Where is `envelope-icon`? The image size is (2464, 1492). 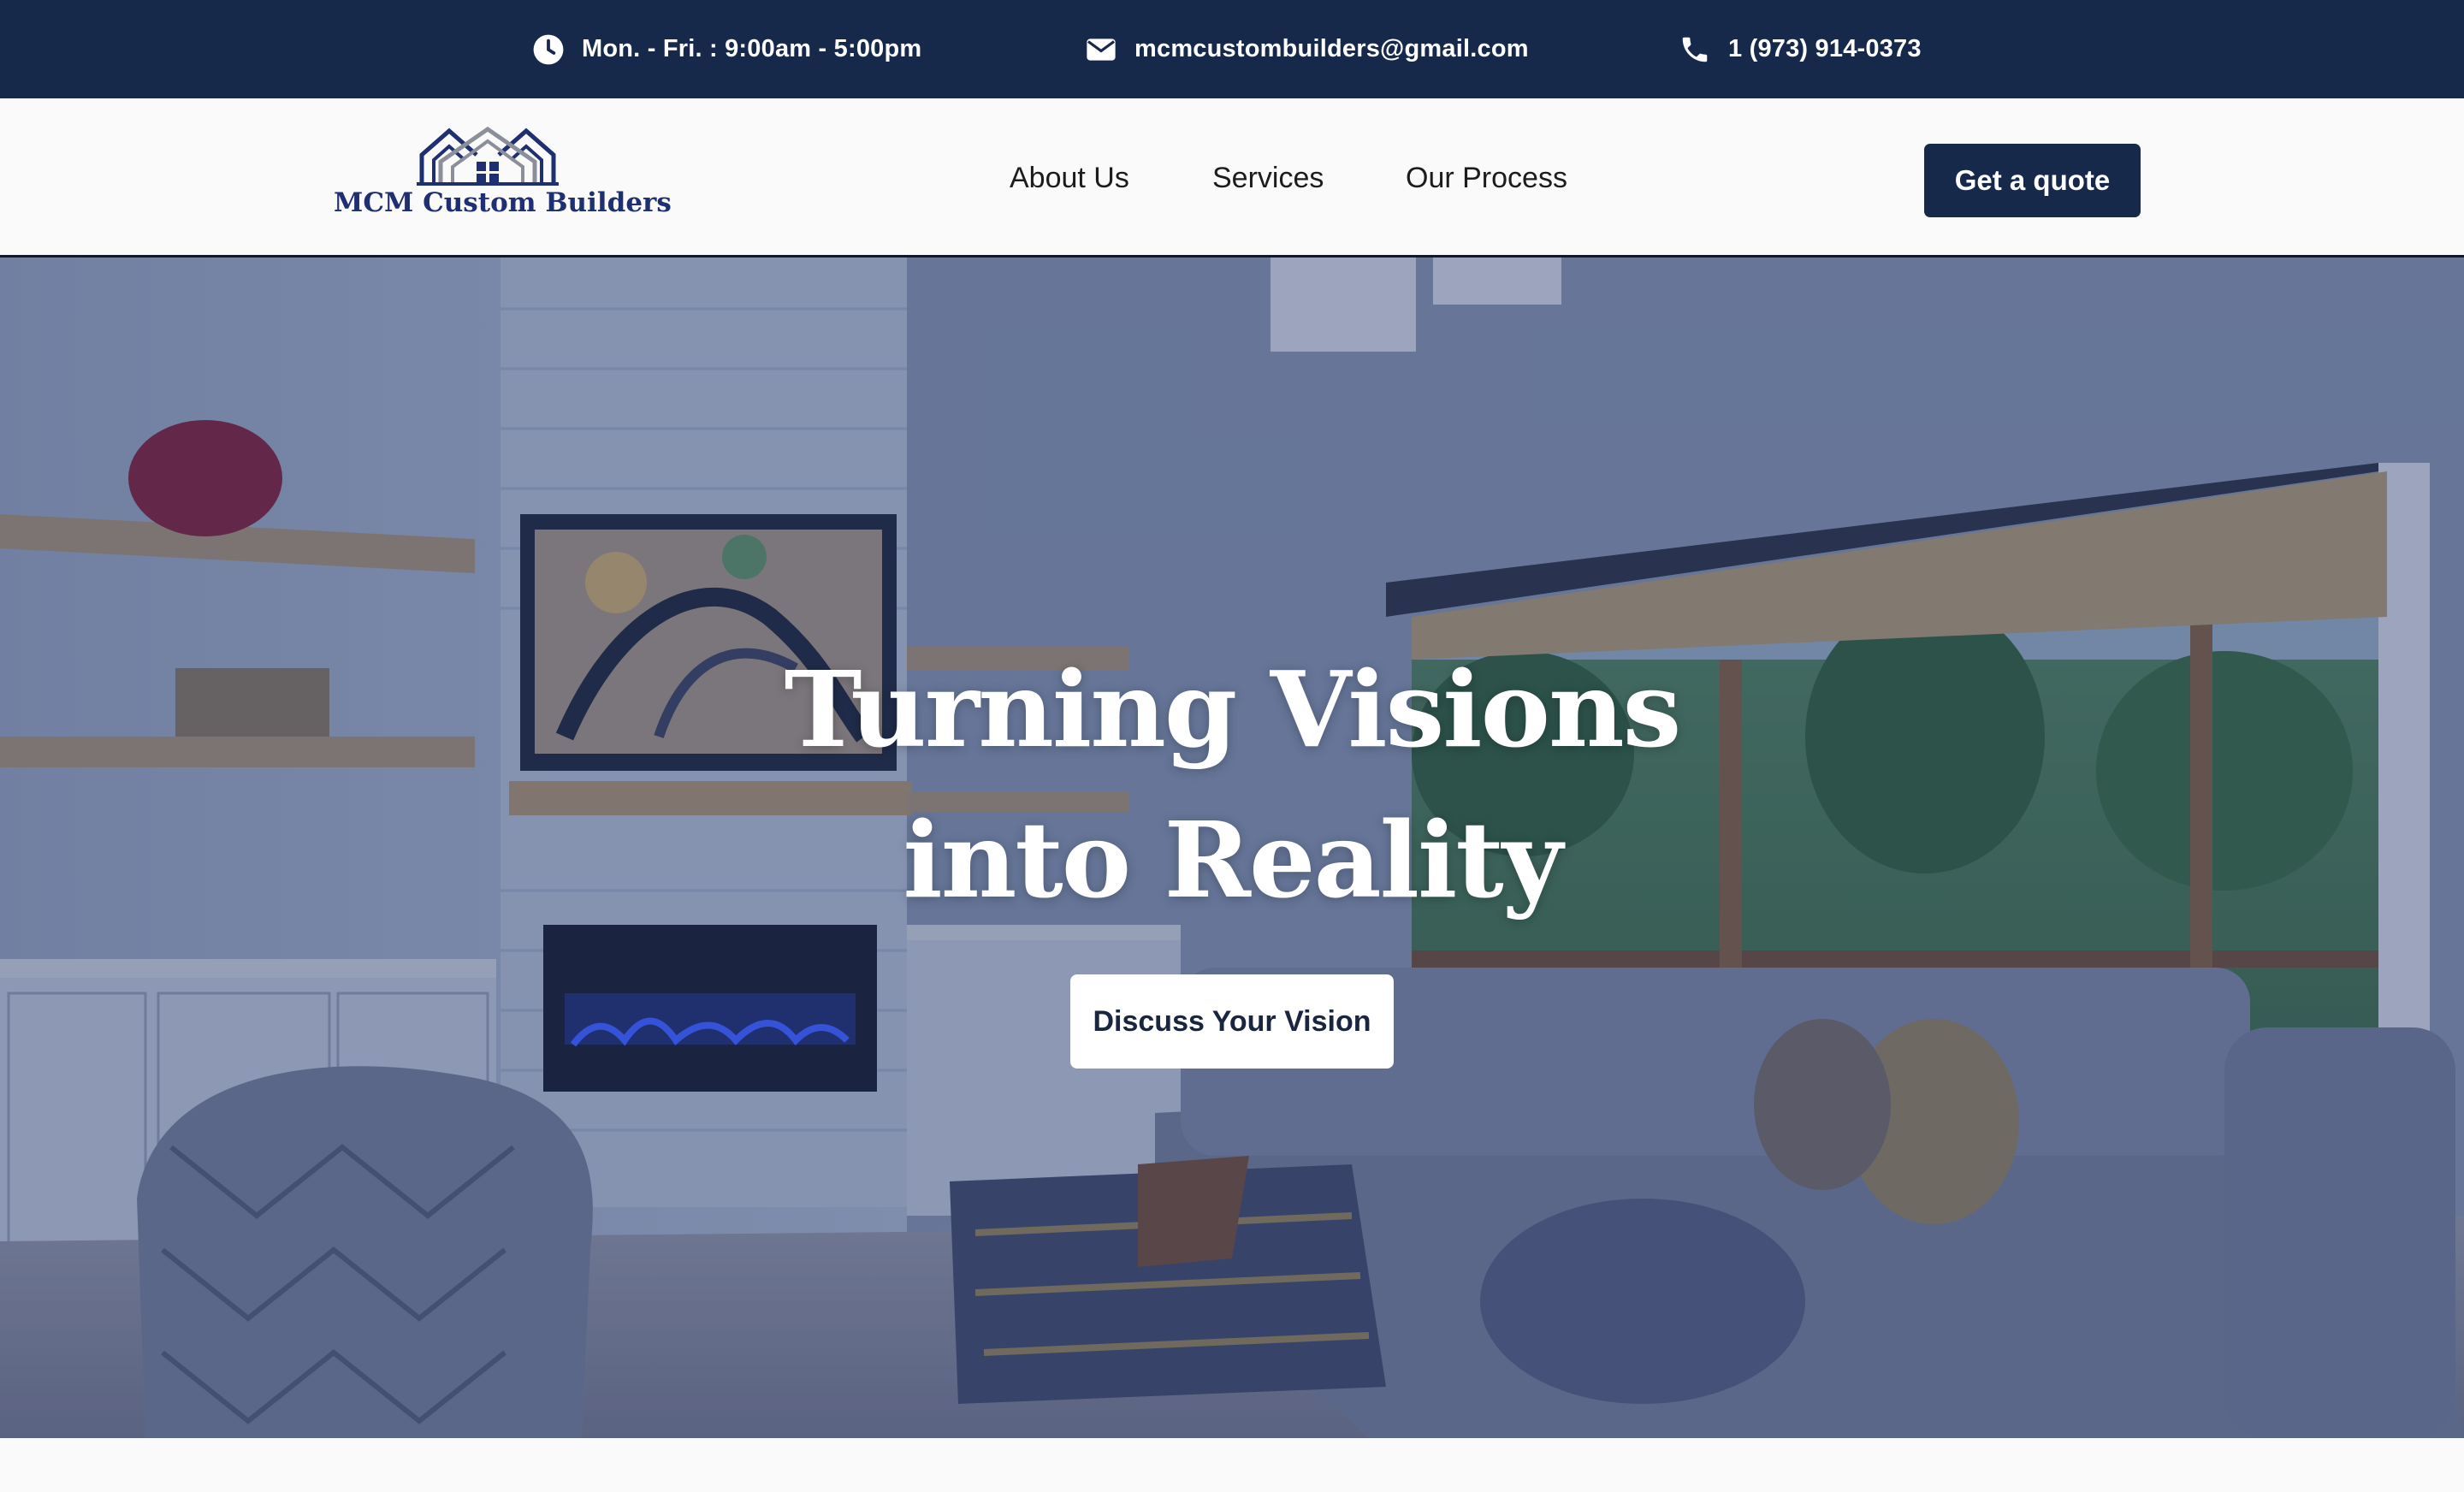 envelope-icon is located at coordinates (1101, 49).